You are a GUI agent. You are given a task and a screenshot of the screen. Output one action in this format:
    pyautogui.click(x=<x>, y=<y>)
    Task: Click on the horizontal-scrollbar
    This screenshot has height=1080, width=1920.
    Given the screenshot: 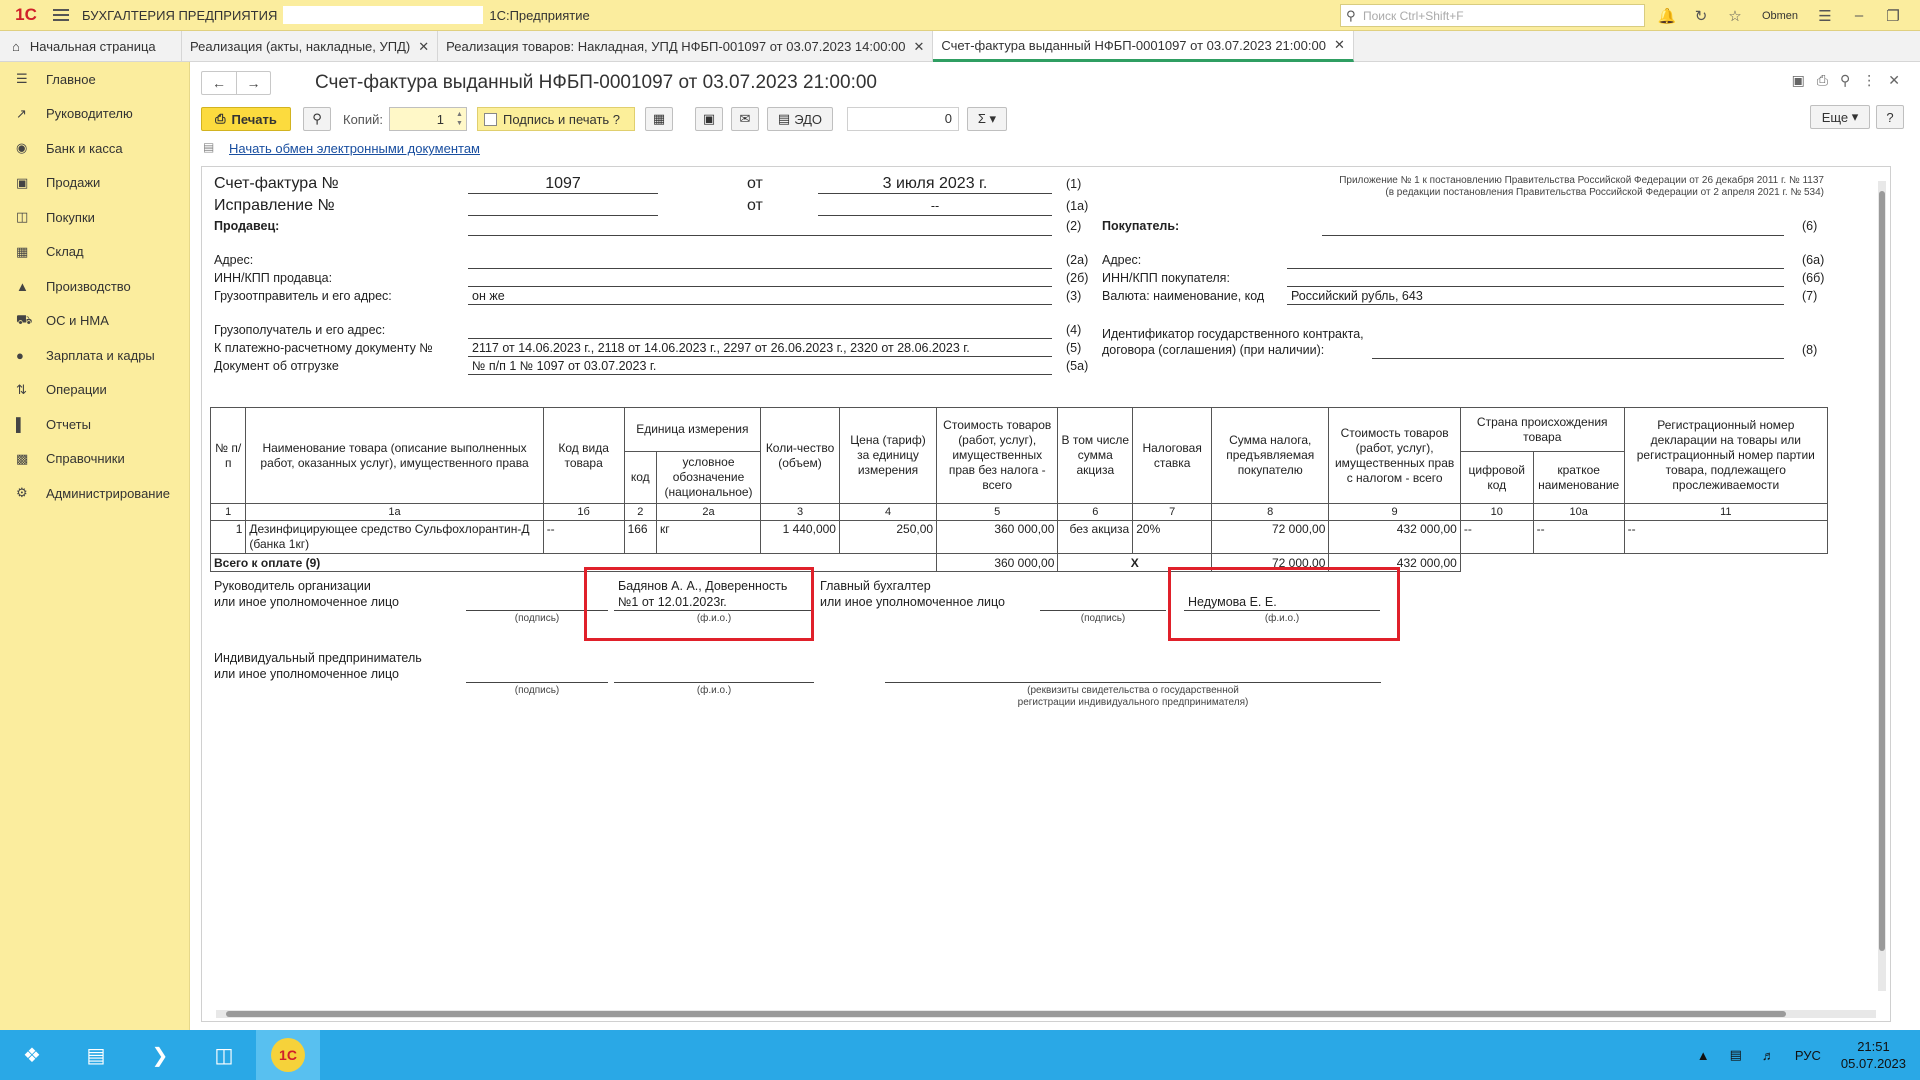 What is the action you would take?
    pyautogui.click(x=1046, y=1014)
    